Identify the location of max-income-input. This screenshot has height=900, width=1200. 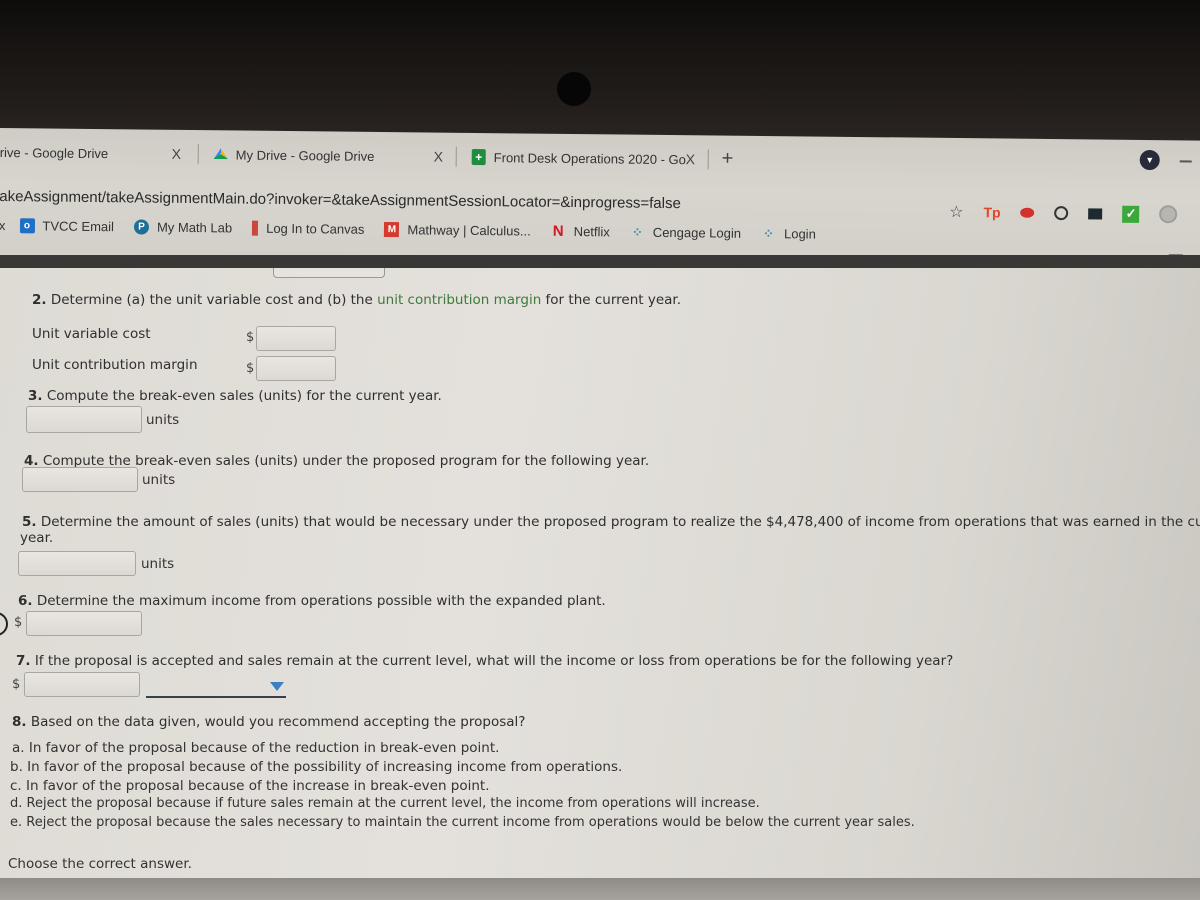
(84, 623).